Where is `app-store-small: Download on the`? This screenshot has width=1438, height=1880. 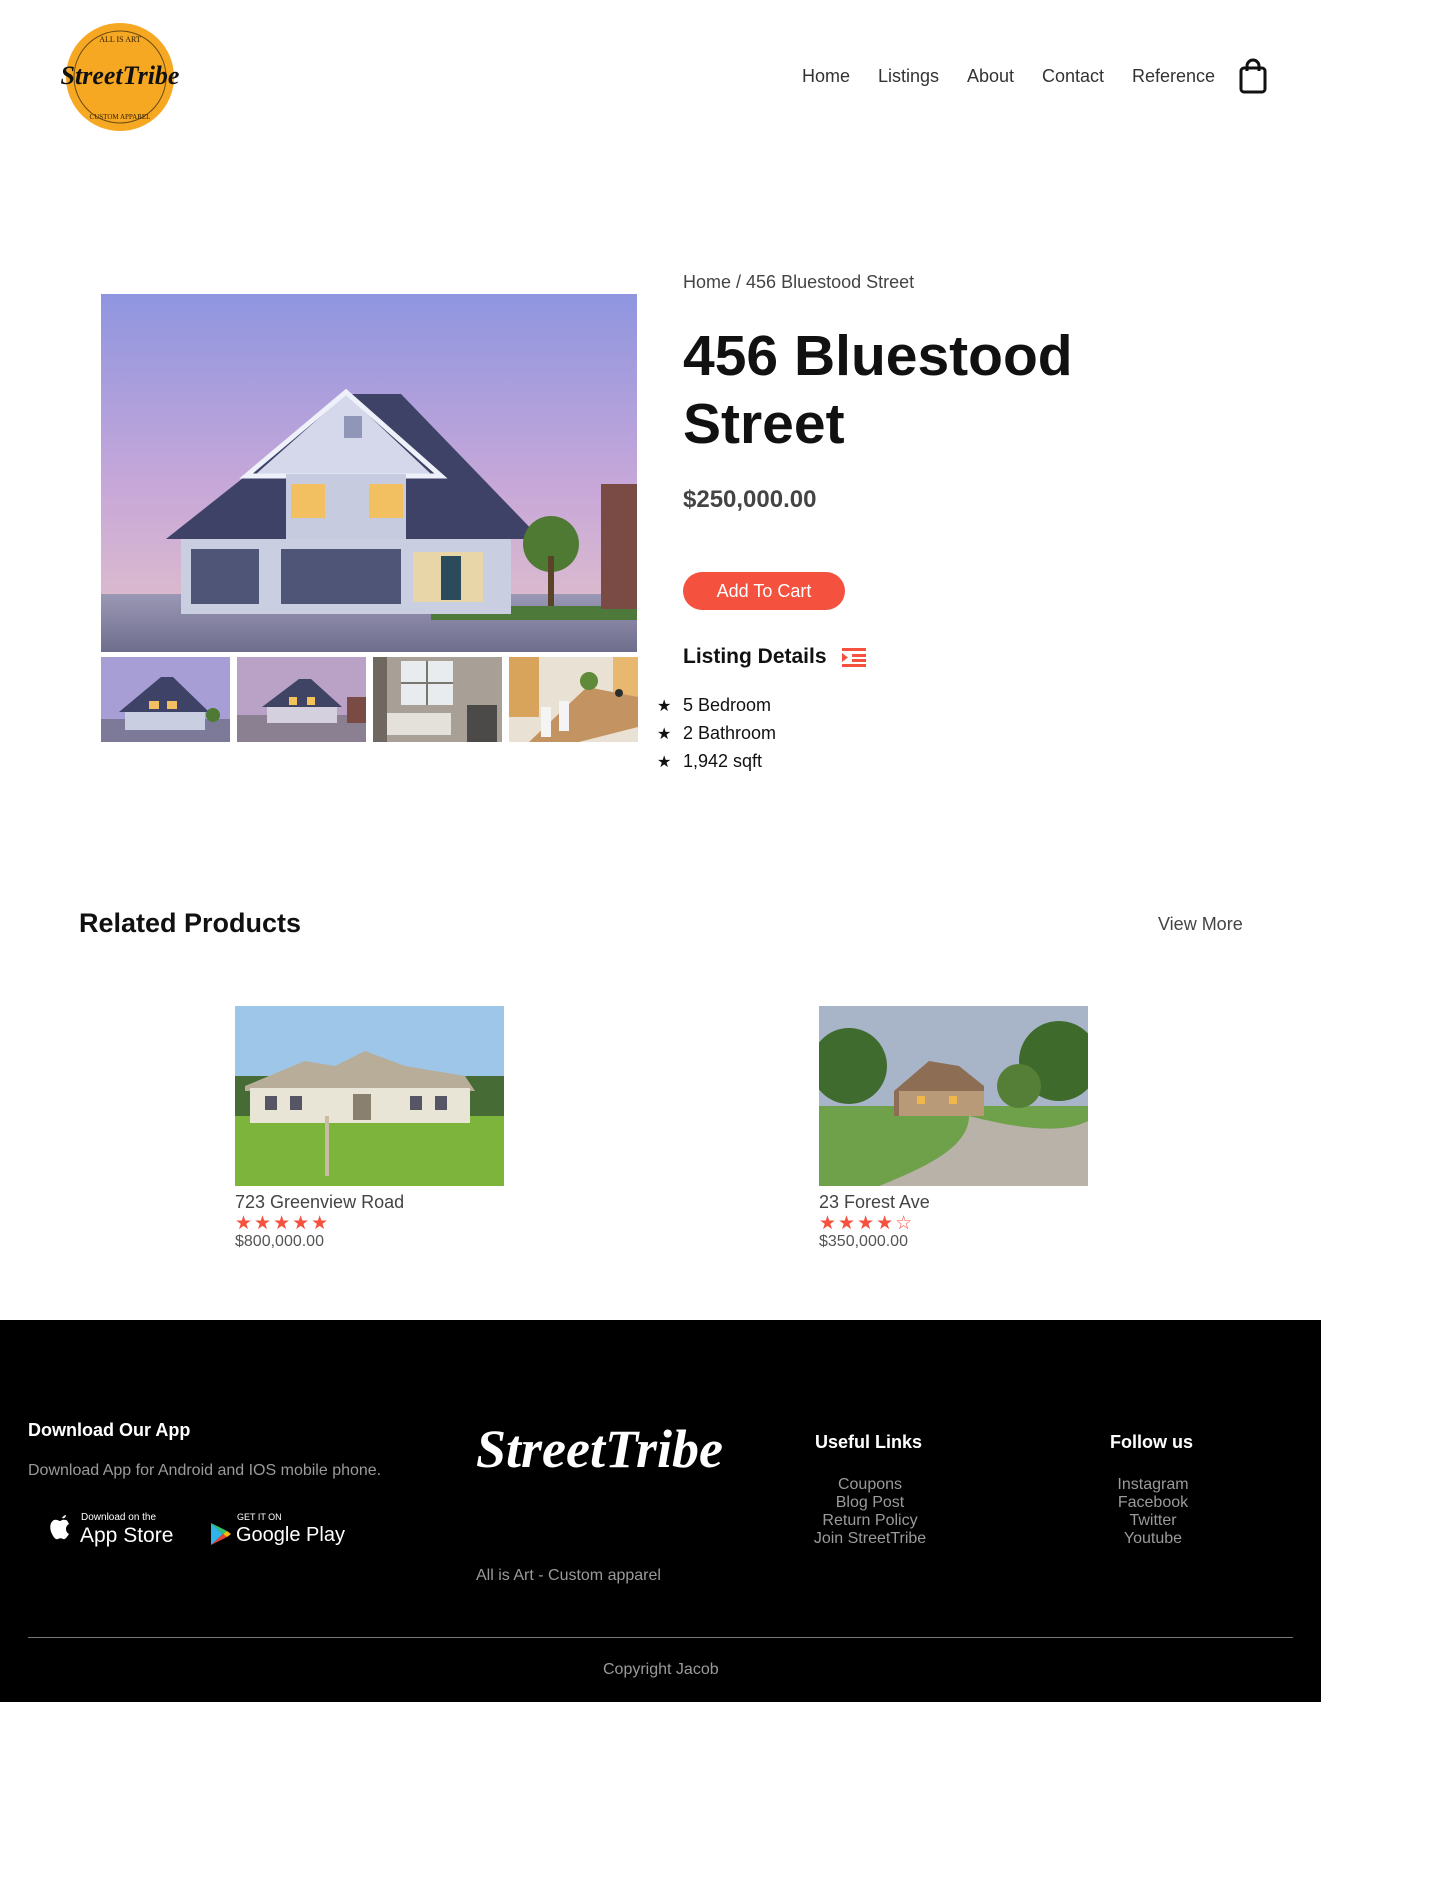 app-store-small: Download on the is located at coordinates (119, 1517).